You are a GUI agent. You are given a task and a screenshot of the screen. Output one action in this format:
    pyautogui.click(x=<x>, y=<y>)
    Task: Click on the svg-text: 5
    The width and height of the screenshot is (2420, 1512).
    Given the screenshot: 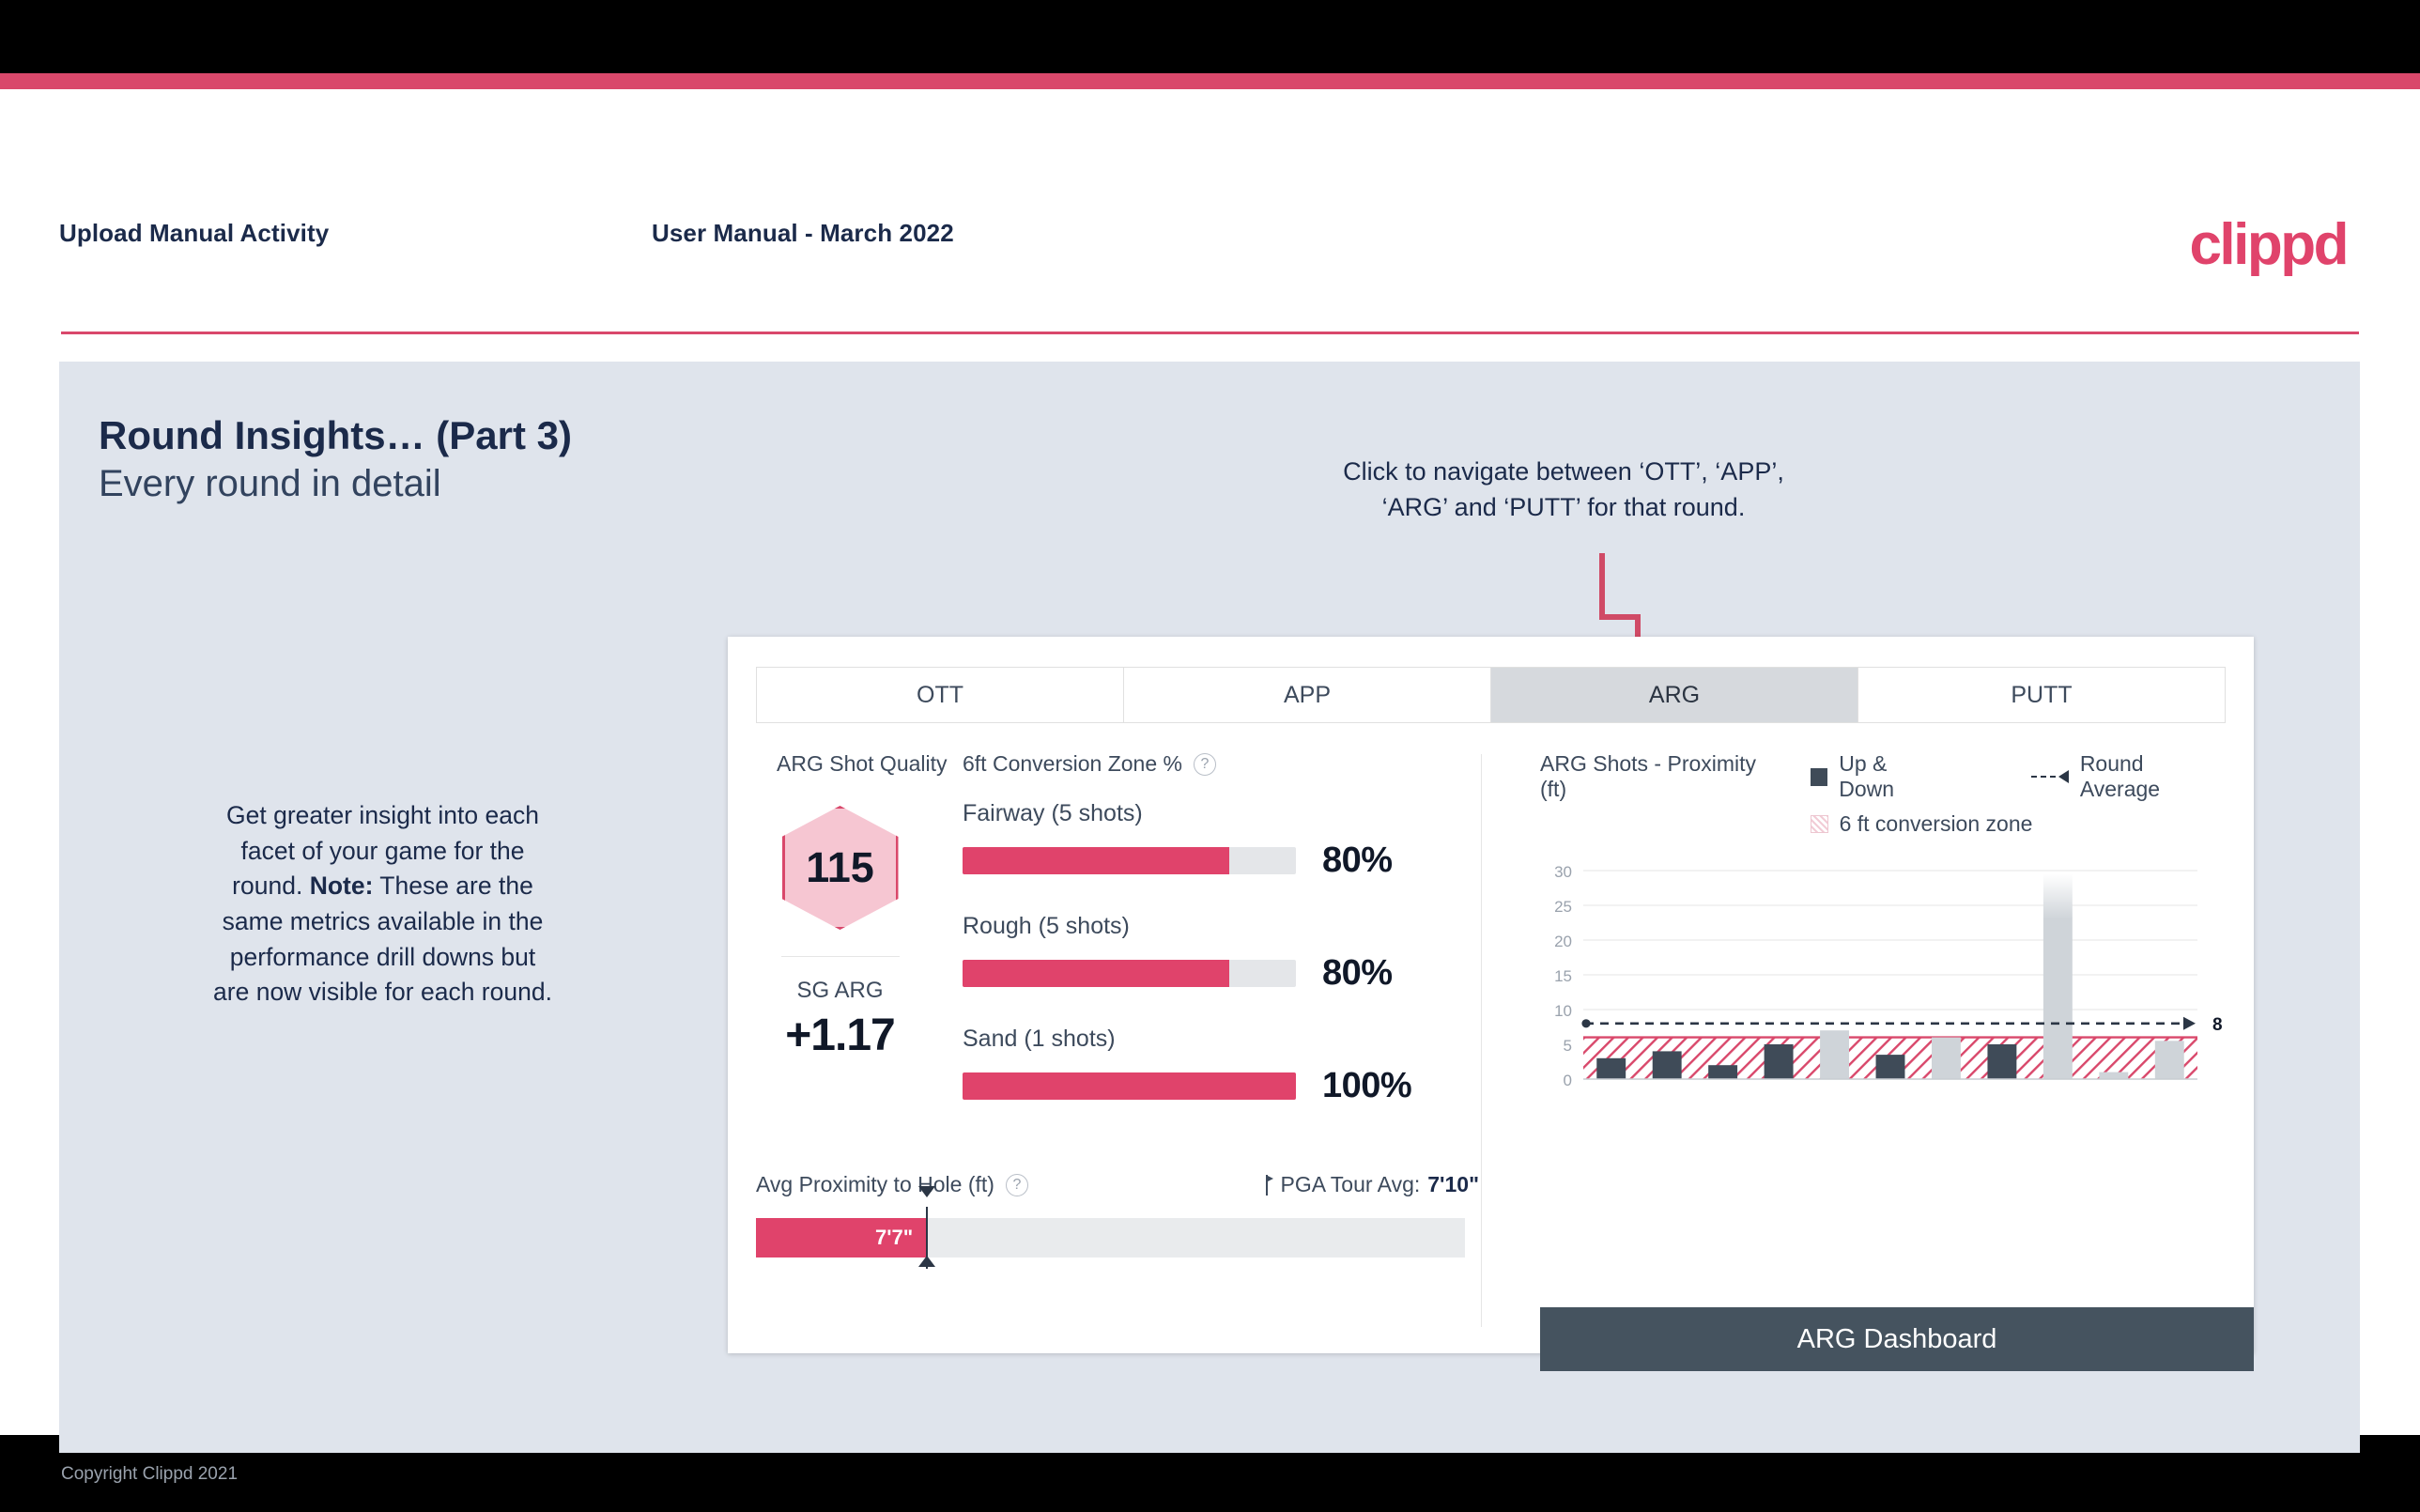 What is the action you would take?
    pyautogui.click(x=1568, y=1046)
    